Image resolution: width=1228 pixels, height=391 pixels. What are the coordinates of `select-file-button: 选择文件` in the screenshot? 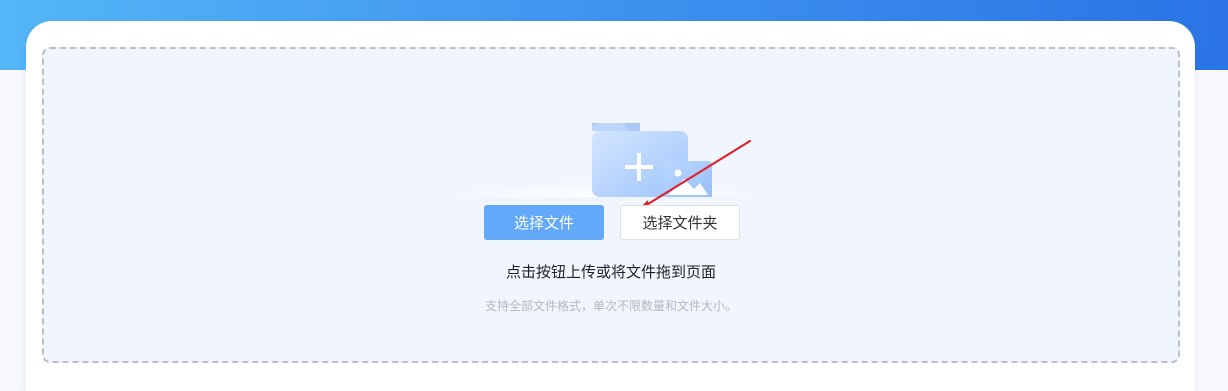 It's located at (544, 222).